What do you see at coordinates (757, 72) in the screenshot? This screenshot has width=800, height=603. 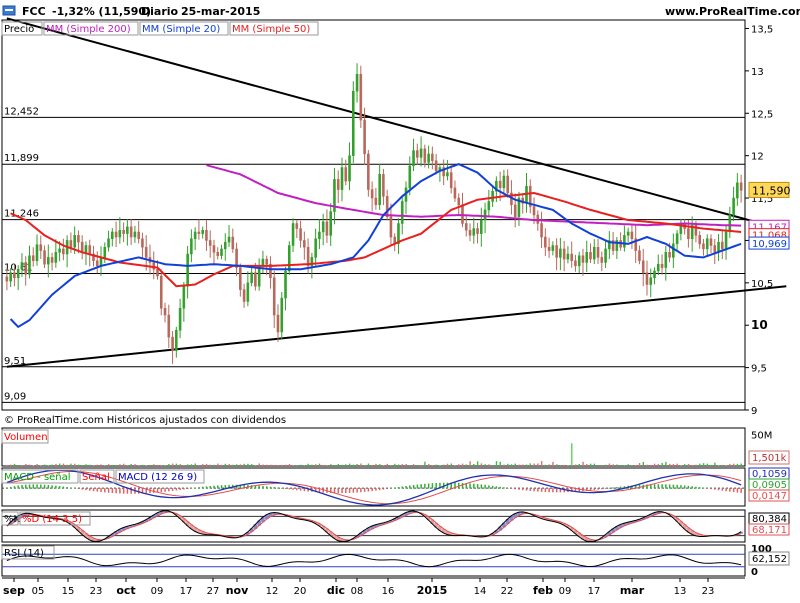 I see `price-y-tick-label-1: 13` at bounding box center [757, 72].